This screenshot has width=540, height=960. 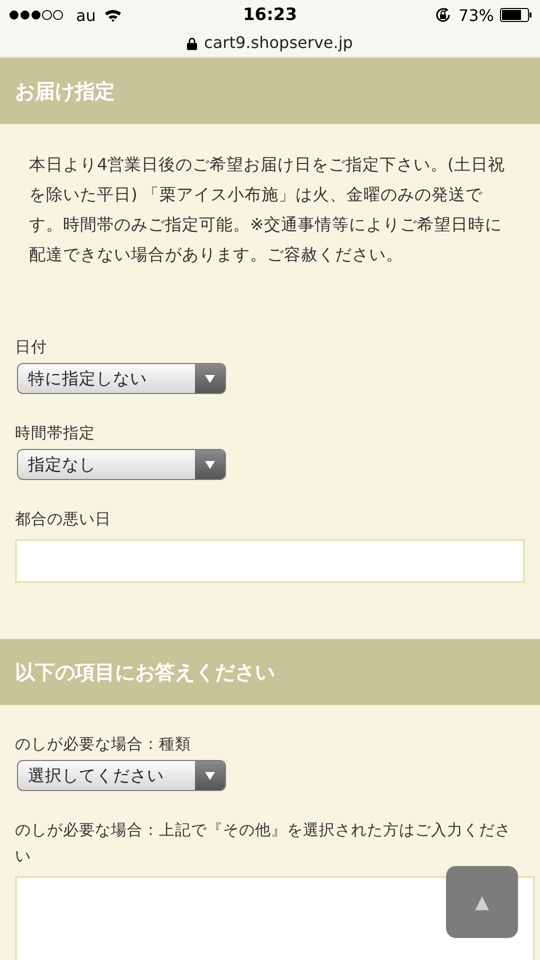 What do you see at coordinates (263, 843) in the screenshot?
I see `field-label: のしが必要な場合：上記で『その他』を選択された方はご入力ください` at bounding box center [263, 843].